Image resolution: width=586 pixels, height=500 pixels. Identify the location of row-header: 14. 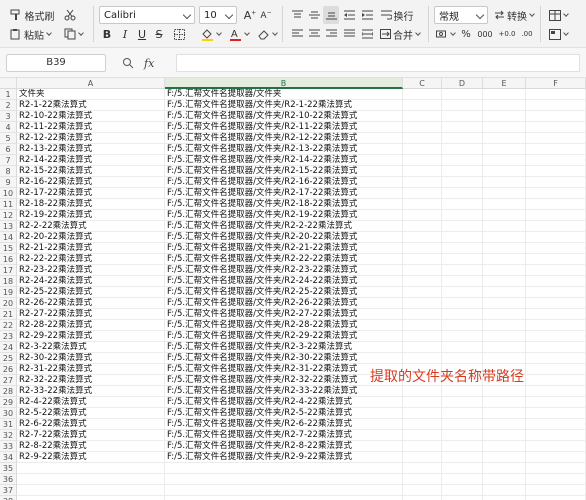
(8, 237).